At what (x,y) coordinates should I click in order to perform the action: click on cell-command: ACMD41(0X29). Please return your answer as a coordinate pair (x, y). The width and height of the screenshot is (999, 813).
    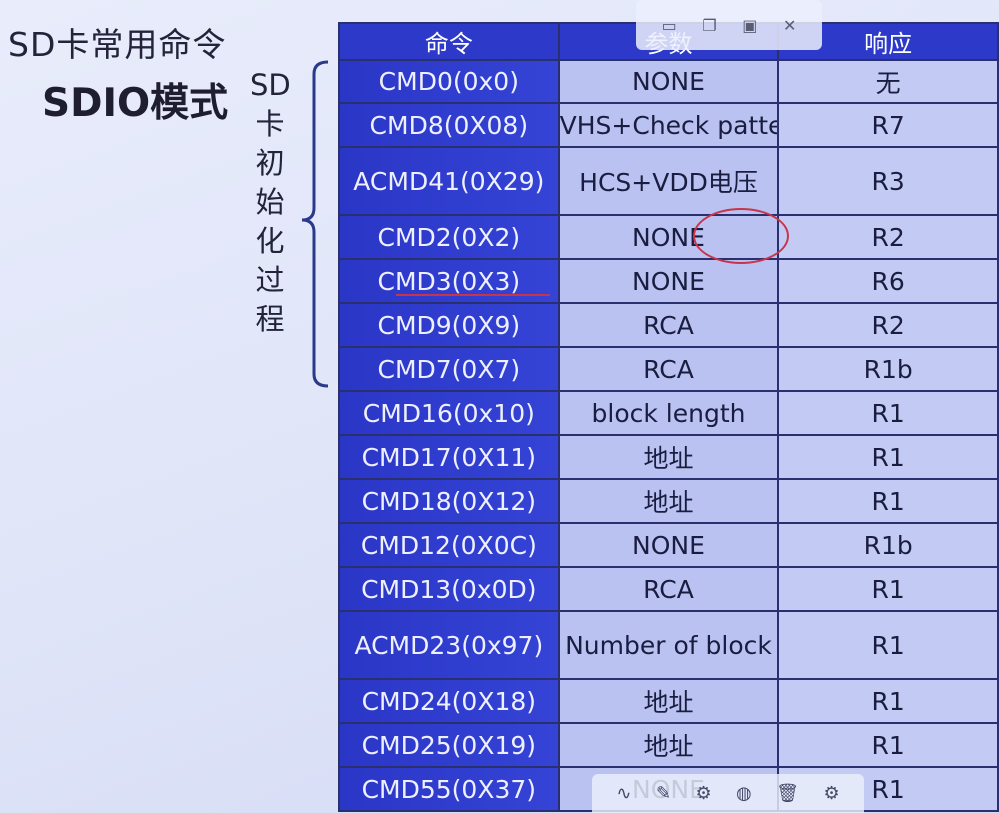
    Looking at the image, I should click on (449, 181).